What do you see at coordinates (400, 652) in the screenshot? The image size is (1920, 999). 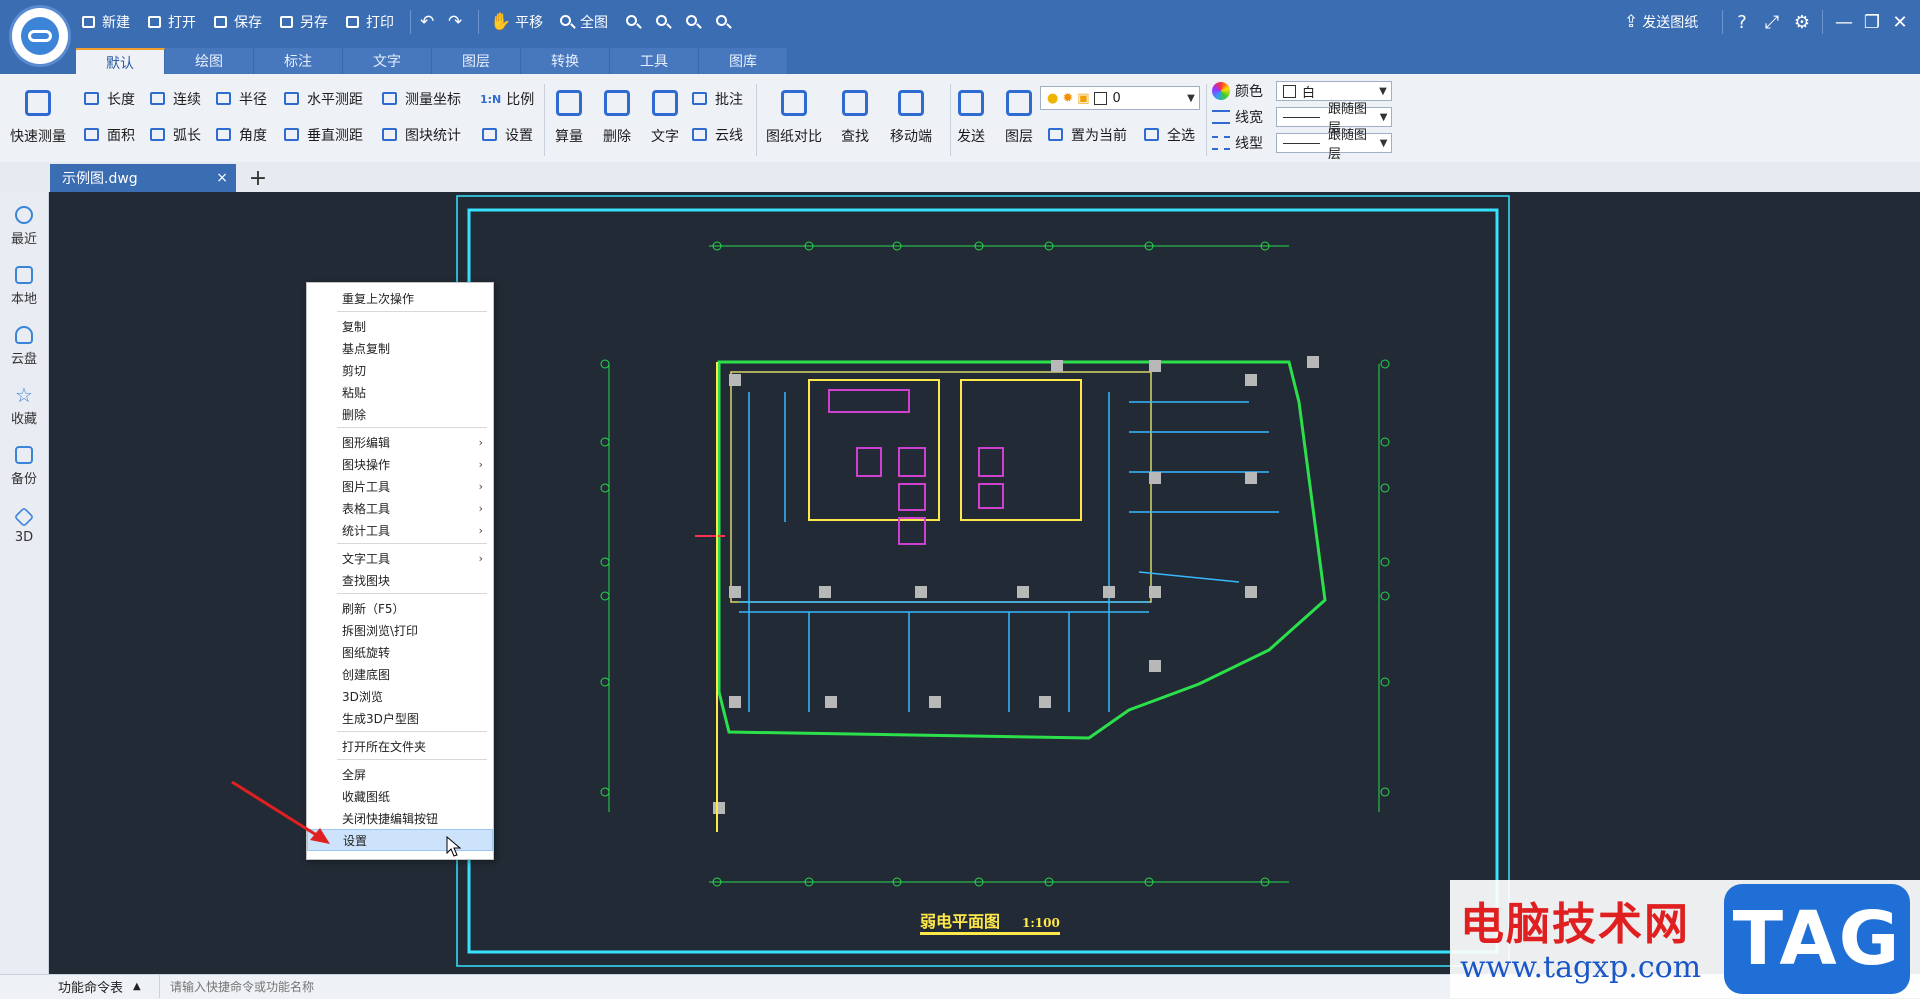 I see `menu-item: 图纸旋转` at bounding box center [400, 652].